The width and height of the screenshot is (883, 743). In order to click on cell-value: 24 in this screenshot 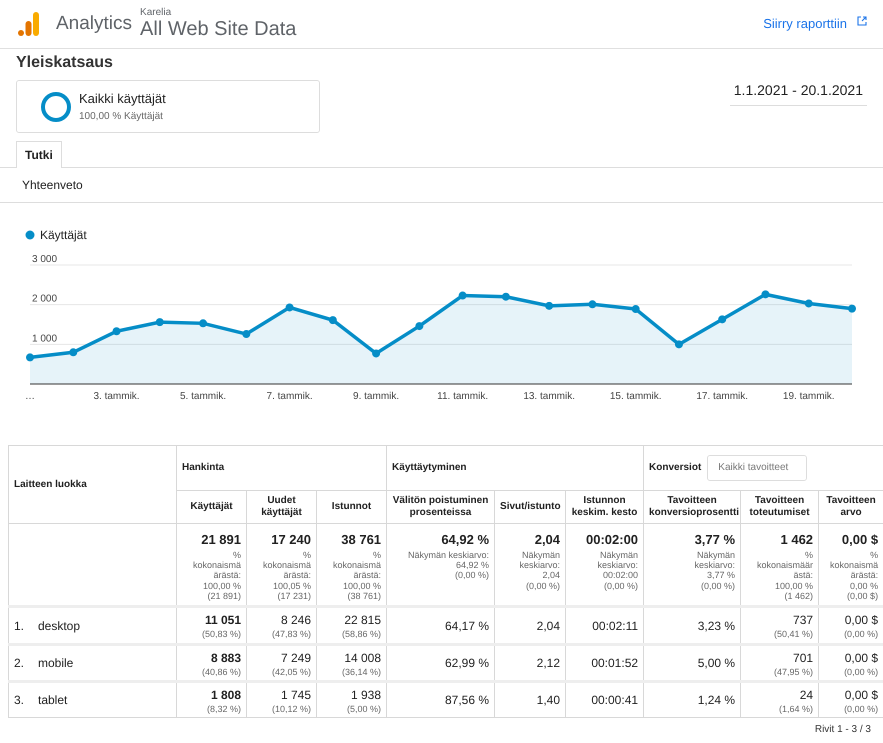, I will do `click(806, 695)`.